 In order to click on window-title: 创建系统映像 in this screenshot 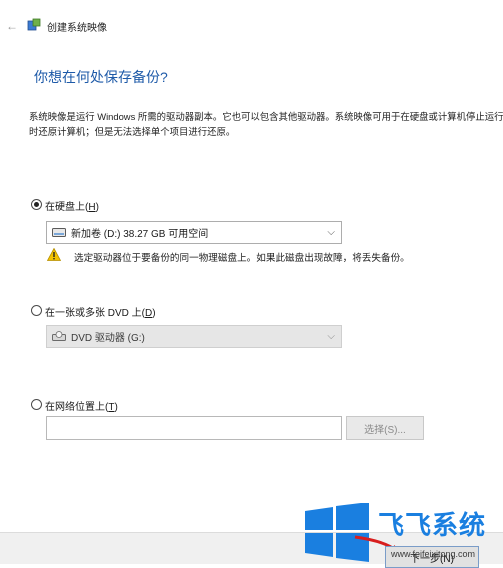, I will do `click(77, 28)`.